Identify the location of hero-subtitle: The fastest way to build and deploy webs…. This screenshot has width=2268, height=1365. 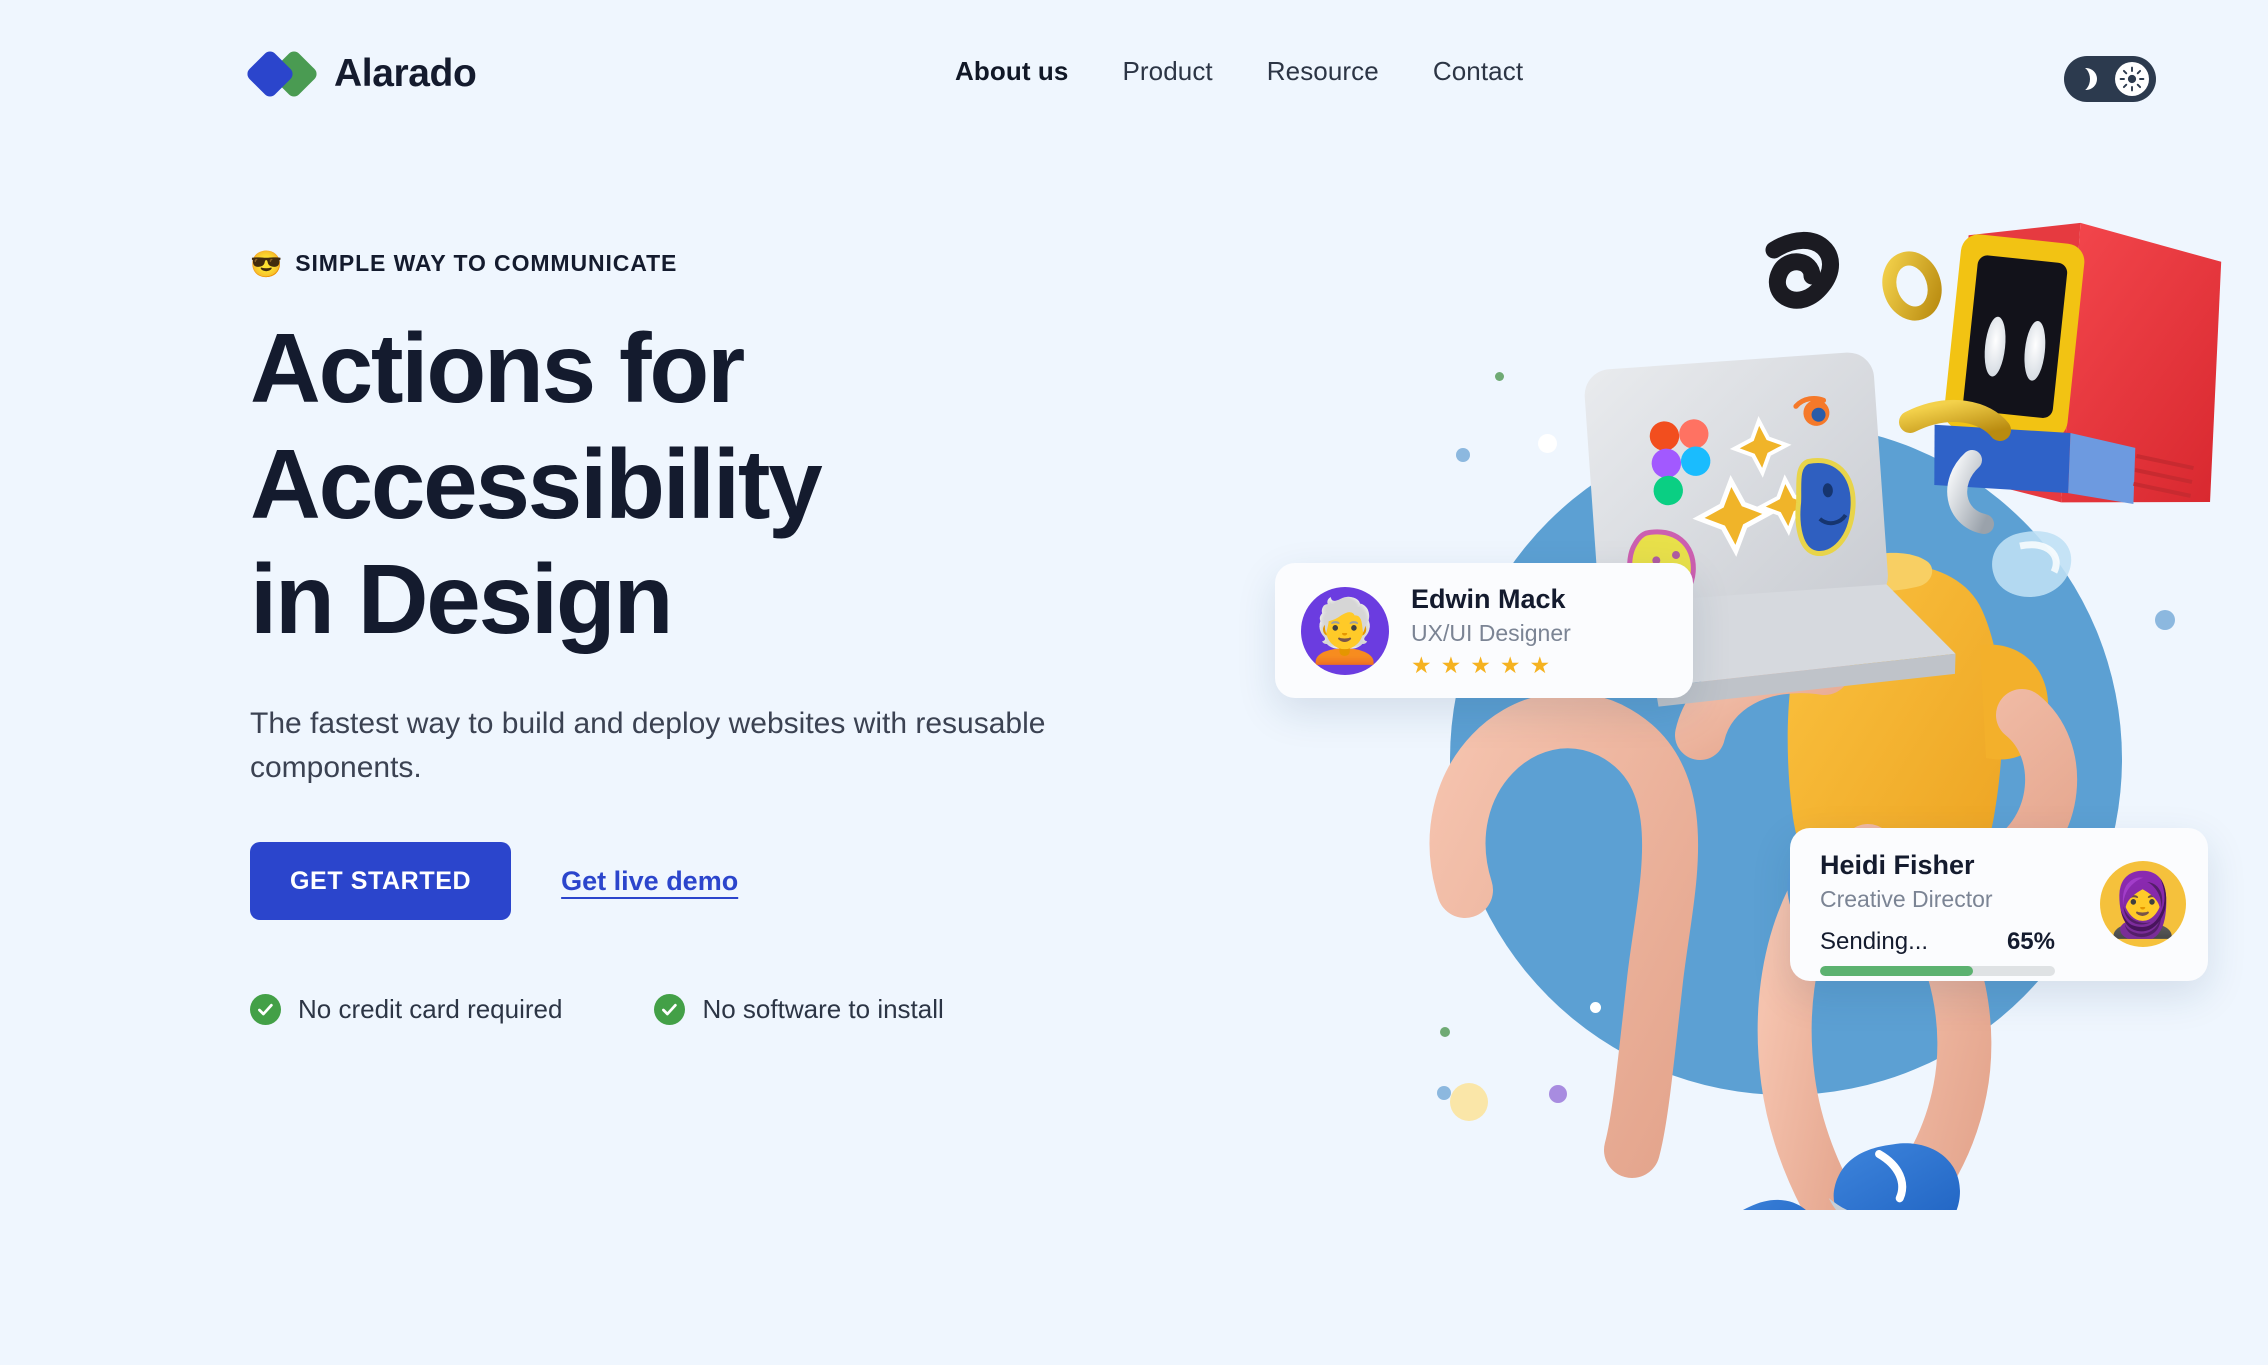
(648, 745).